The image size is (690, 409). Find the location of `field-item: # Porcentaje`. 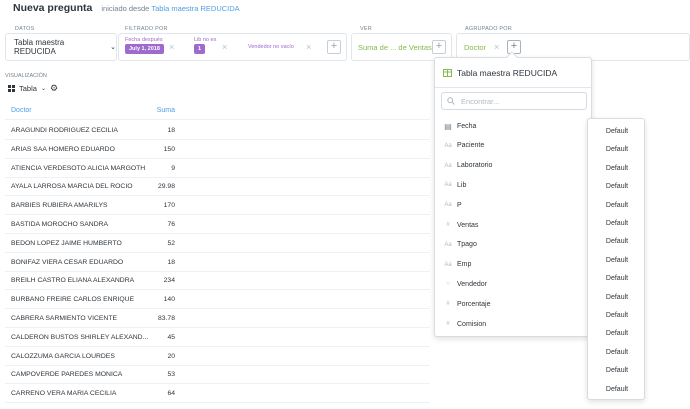

field-item: # Porcentaje is located at coordinates (466, 304).